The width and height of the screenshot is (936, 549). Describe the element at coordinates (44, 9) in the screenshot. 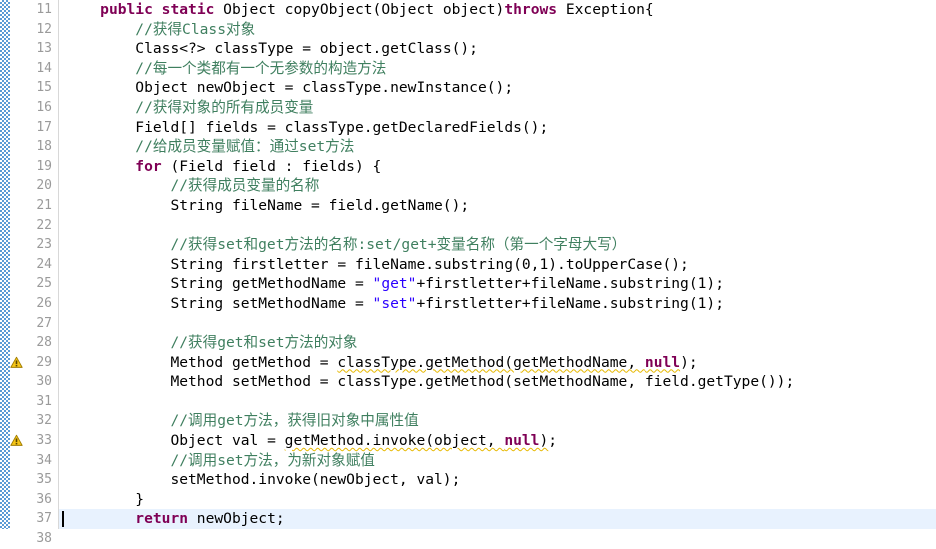

I see `line-number: 11` at that location.